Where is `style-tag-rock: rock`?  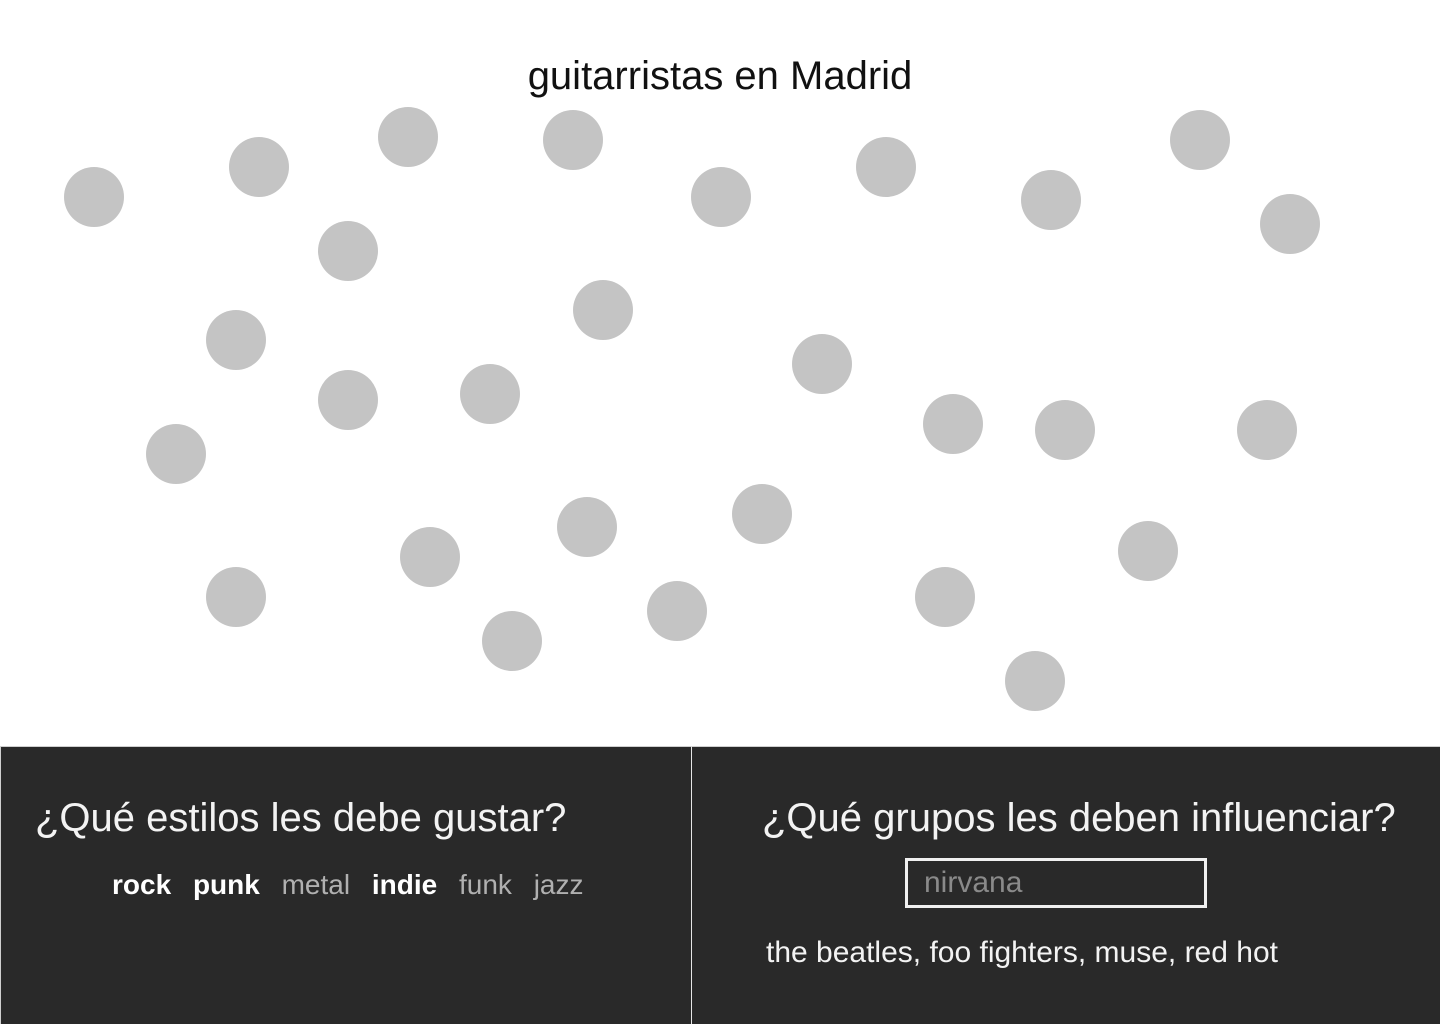 style-tag-rock: rock is located at coordinates (141, 884).